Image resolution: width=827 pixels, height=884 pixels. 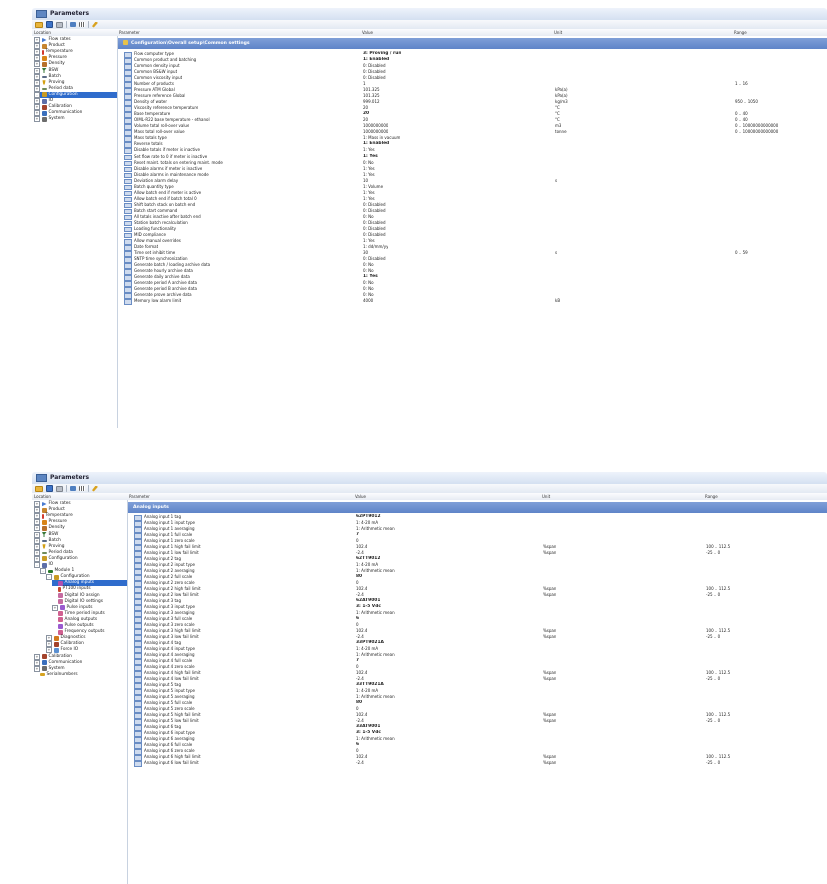 I want to click on column-header-range: Range, so click(x=740, y=32).